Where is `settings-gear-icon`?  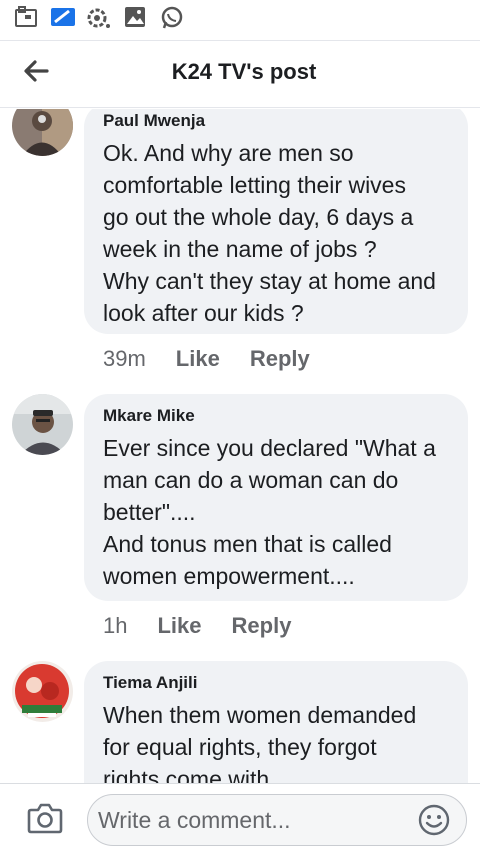 settings-gear-icon is located at coordinates (99, 20).